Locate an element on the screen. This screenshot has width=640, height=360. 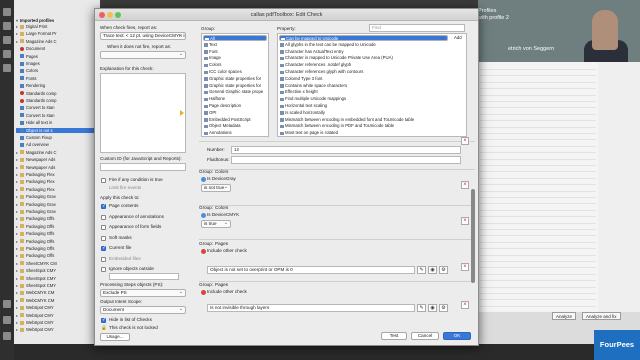
tree-item: ▸ Newspaper Ads is located at coordinates (58, 167).